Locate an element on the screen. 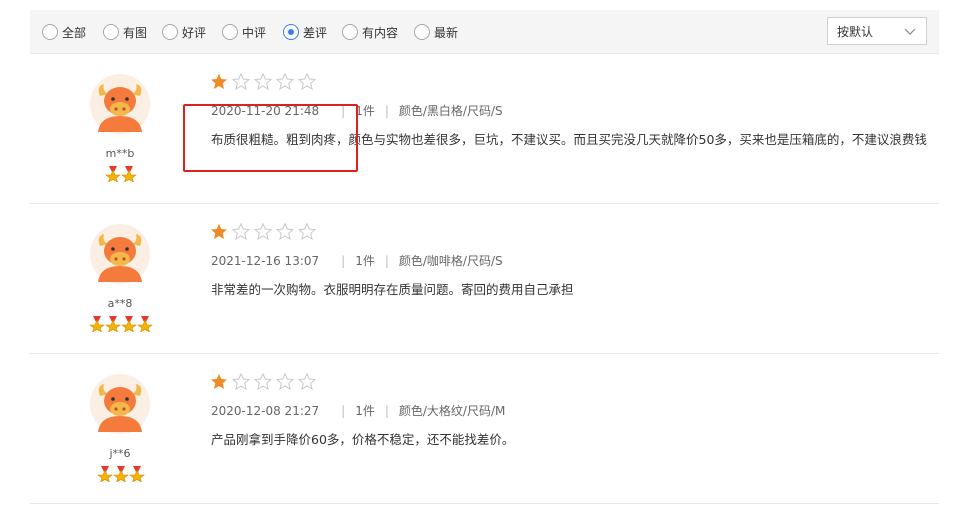 Image resolution: width=974 pixels, height=516 pixels. review-date: 2020-12-08 21:27 is located at coordinates (265, 410).